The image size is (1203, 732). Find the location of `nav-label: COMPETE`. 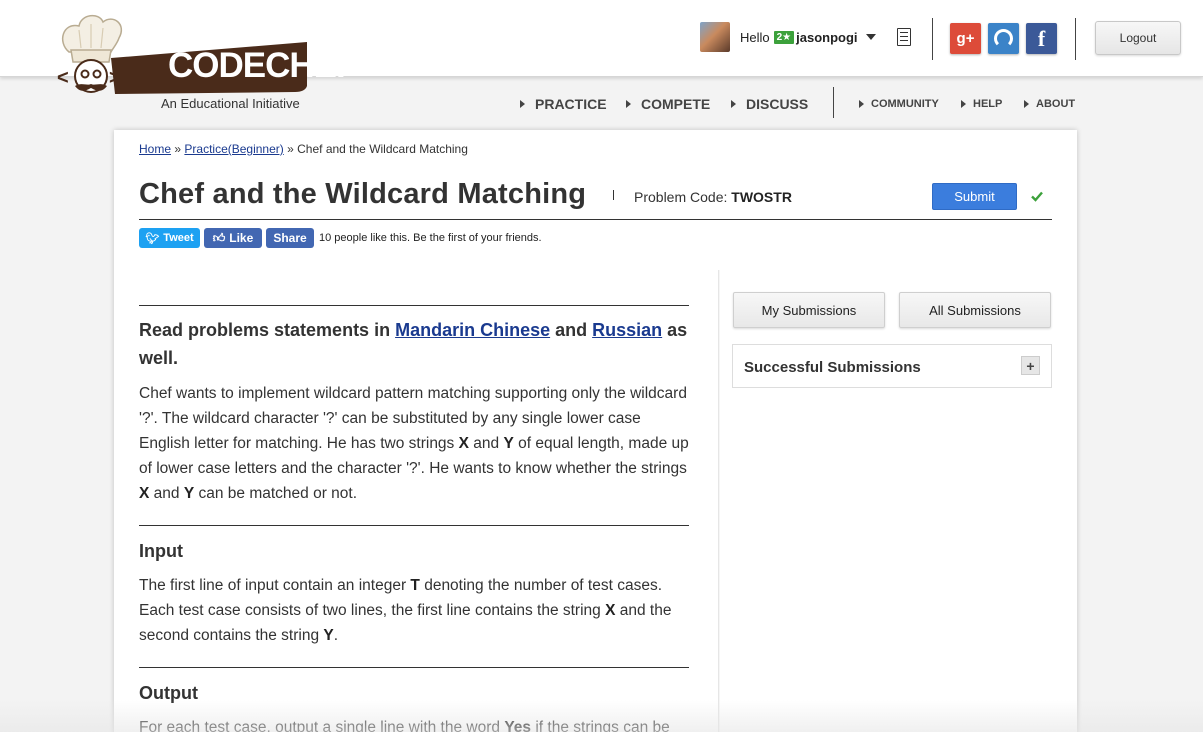

nav-label: COMPETE is located at coordinates (676, 104).